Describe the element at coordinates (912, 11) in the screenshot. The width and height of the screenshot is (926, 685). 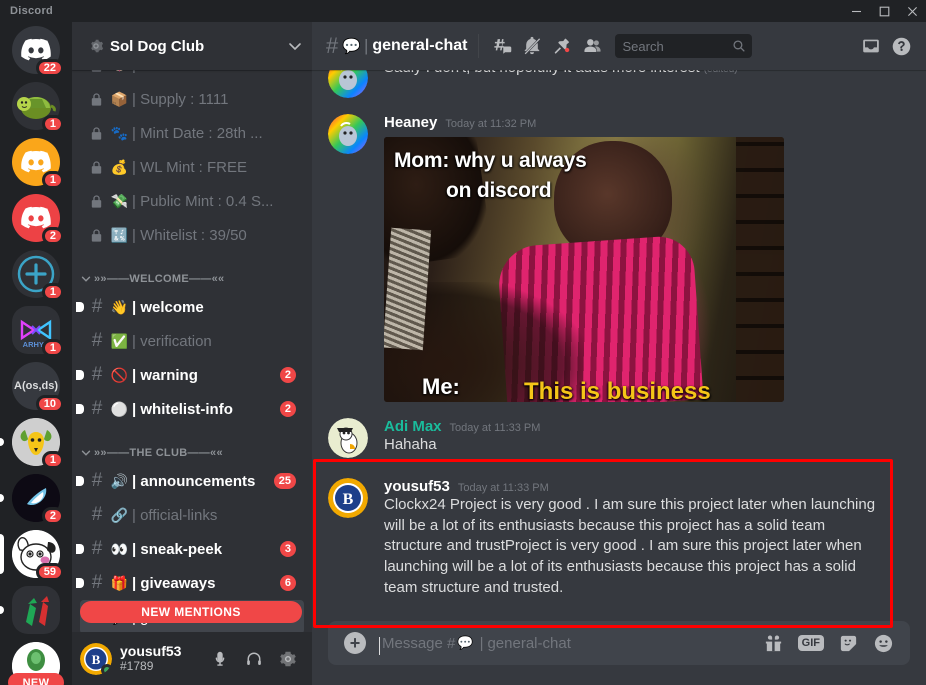
I see `close-button` at that location.